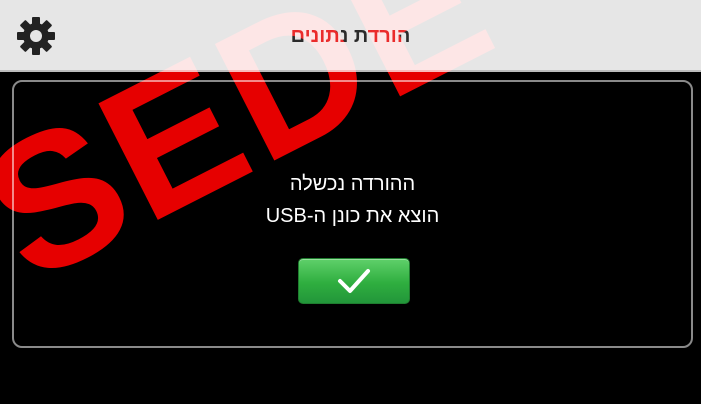  I want to click on gear-icon, so click(36, 36).